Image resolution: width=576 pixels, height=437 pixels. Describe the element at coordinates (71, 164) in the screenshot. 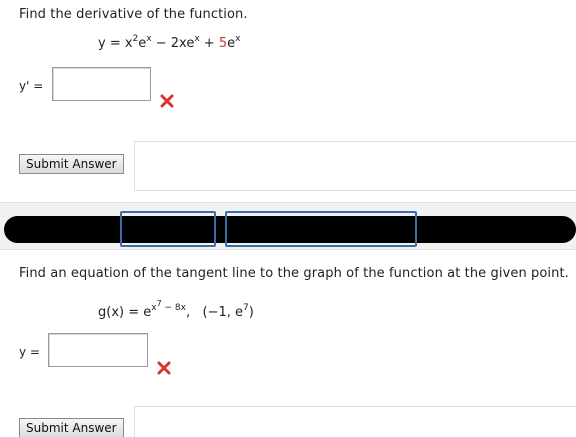

I see `question-1-submit-button: Submit Answer` at that location.